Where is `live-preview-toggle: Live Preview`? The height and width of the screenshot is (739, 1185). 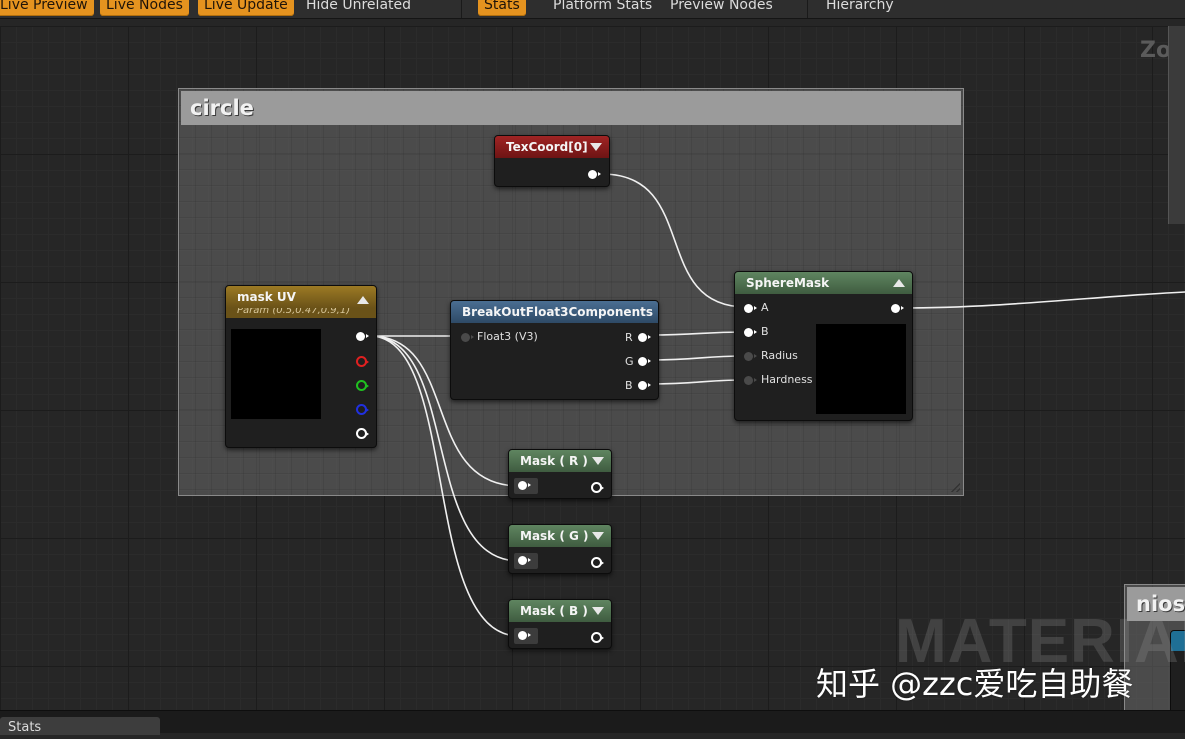 live-preview-toggle: Live Preview is located at coordinates (47, 8).